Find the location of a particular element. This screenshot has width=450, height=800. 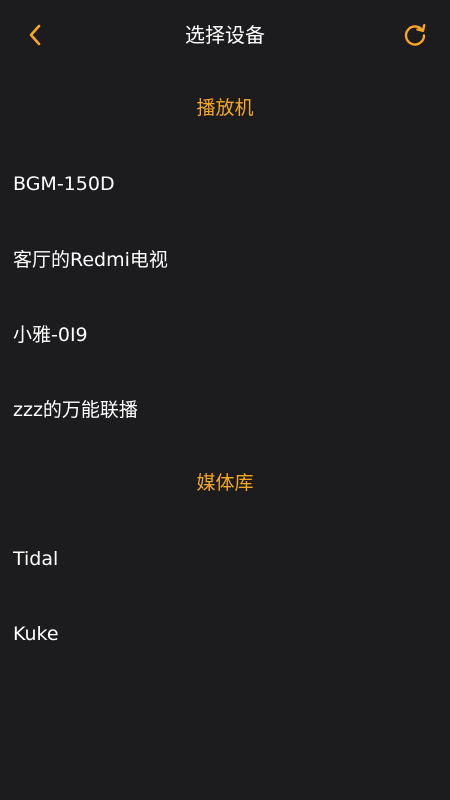

refresh-button is located at coordinates (415, 35).